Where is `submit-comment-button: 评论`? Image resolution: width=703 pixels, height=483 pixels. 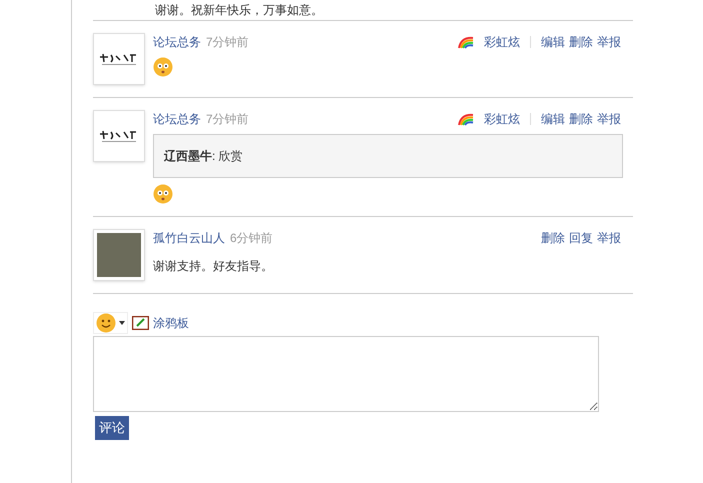 submit-comment-button: 评论 is located at coordinates (112, 428).